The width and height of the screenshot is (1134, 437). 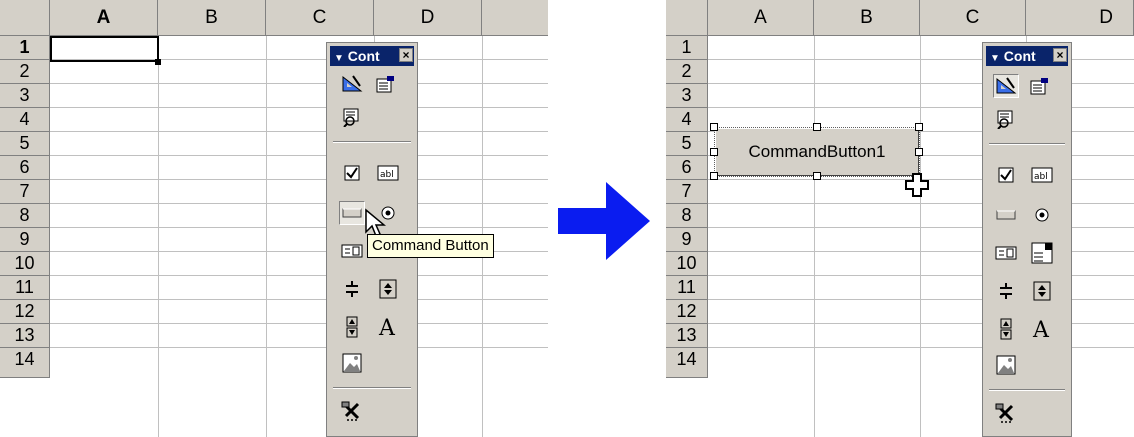 I want to click on command-button-1: CommandButton1, so click(x=817, y=152).